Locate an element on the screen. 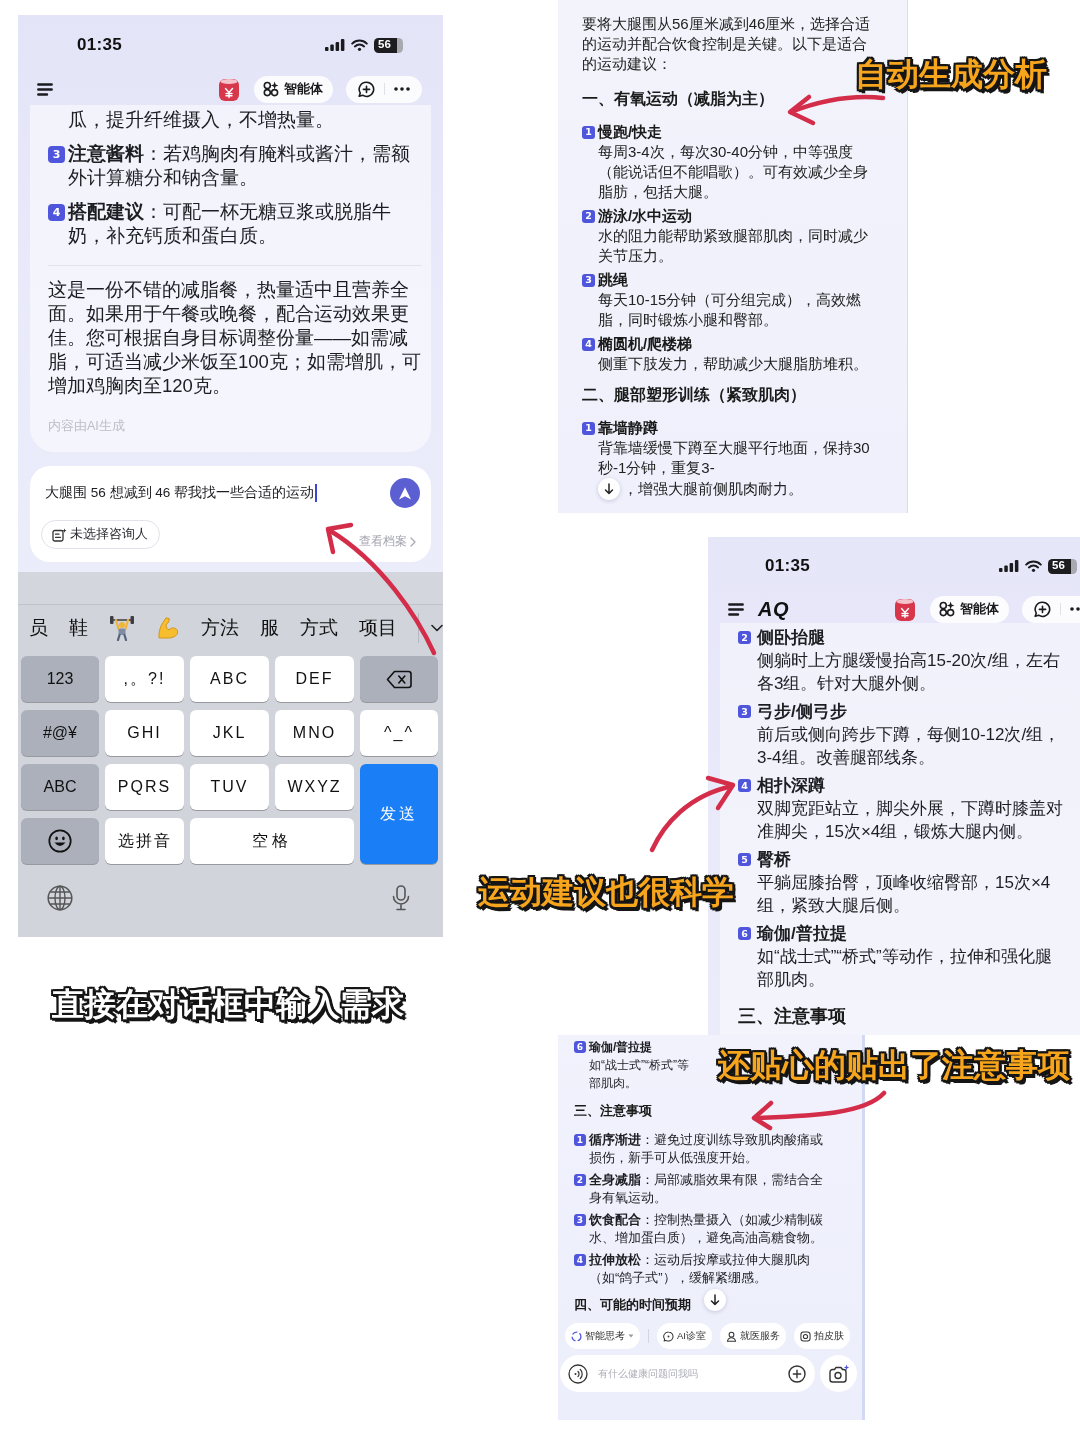 The image size is (1080, 1440). item-title: 椭圆机/爬楼梯 is located at coordinates (645, 344).